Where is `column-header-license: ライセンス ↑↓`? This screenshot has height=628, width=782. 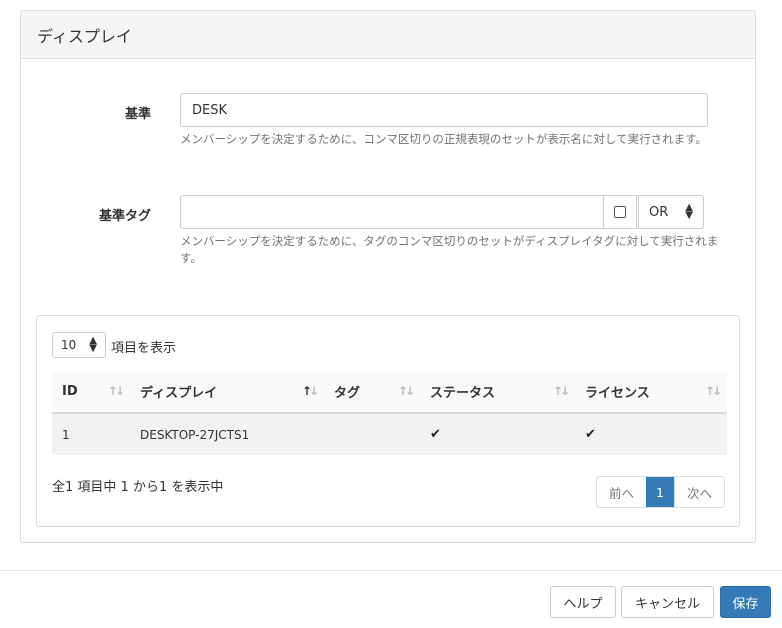 column-header-license: ライセンス ↑↓ is located at coordinates (651, 392).